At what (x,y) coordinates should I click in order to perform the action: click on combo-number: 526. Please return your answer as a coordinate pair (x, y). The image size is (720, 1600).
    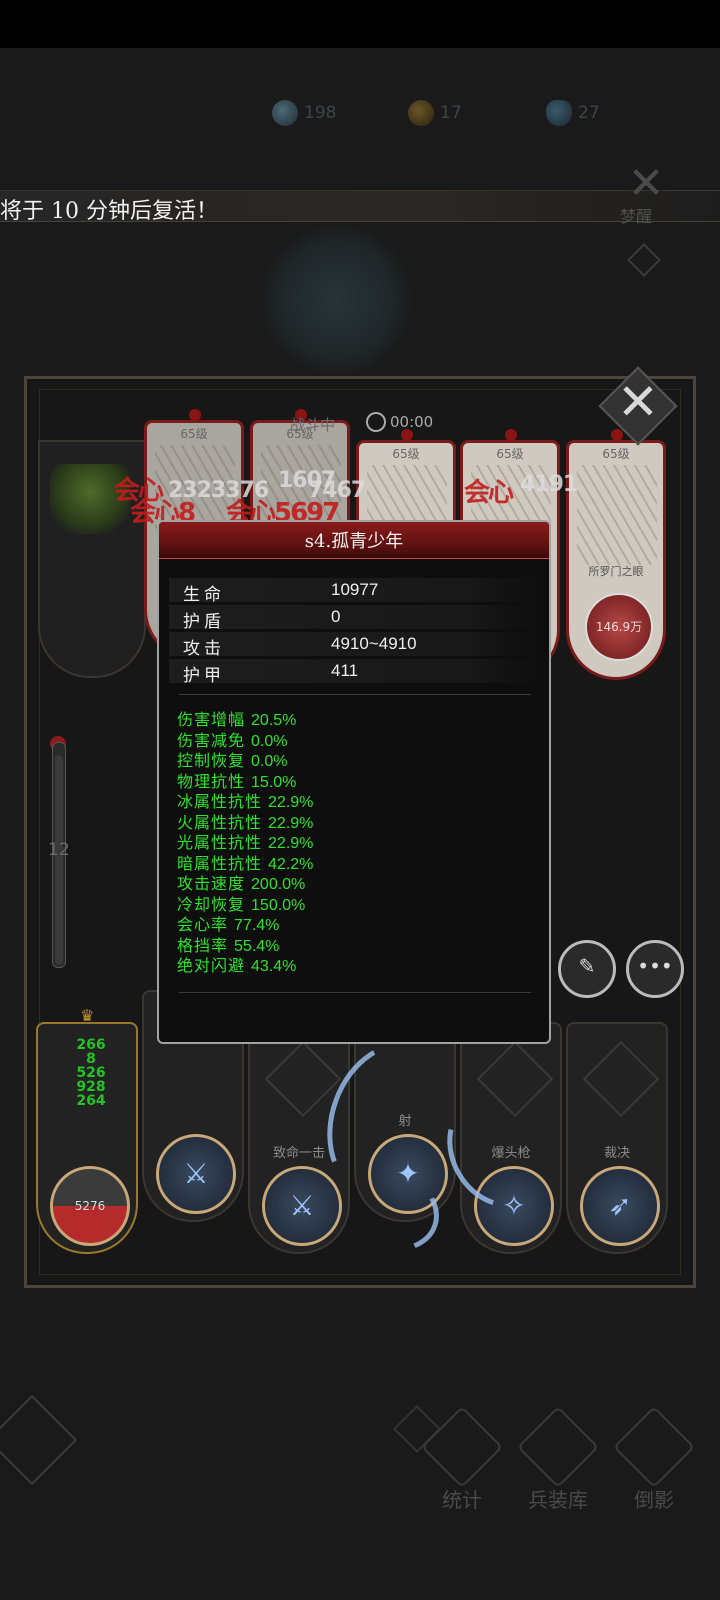
    Looking at the image, I should click on (91, 1073).